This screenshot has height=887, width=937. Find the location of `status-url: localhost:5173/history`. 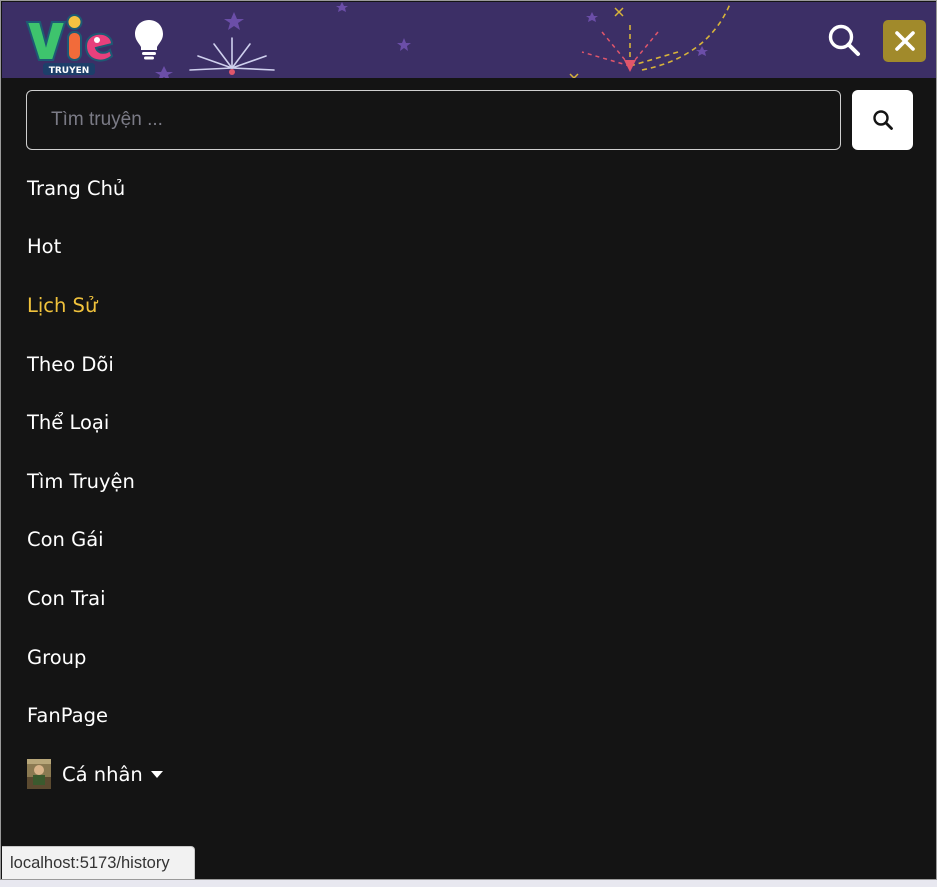

status-url: localhost:5173/history is located at coordinates (90, 862).